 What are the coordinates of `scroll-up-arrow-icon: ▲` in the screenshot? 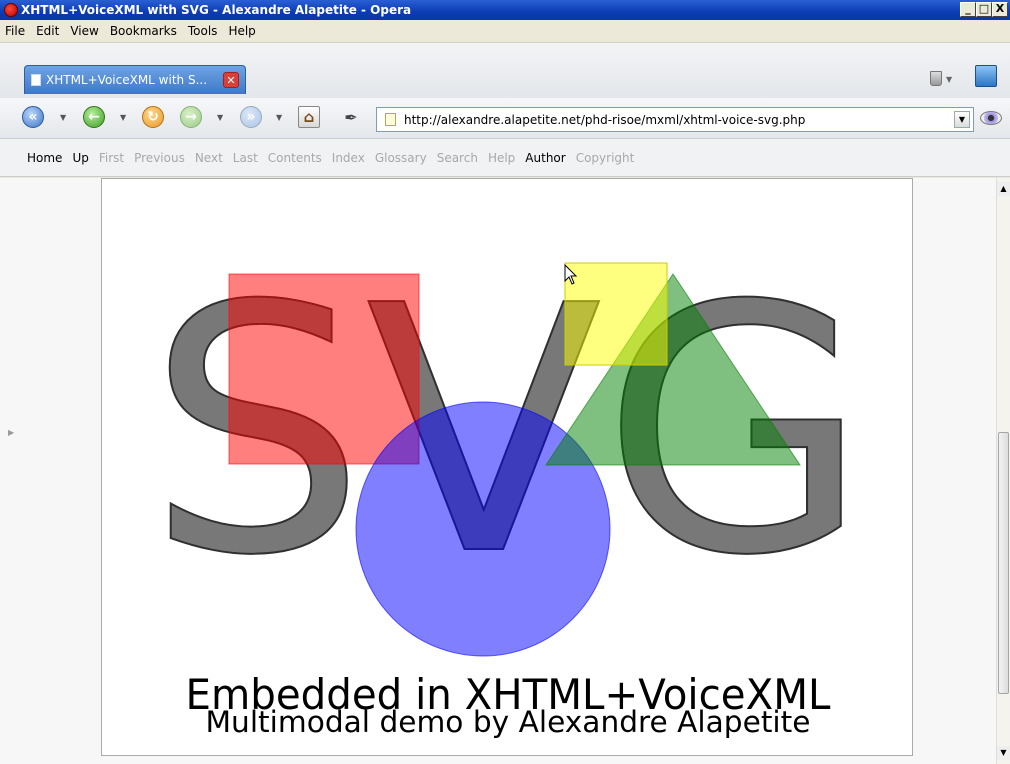 It's located at (1003, 189).